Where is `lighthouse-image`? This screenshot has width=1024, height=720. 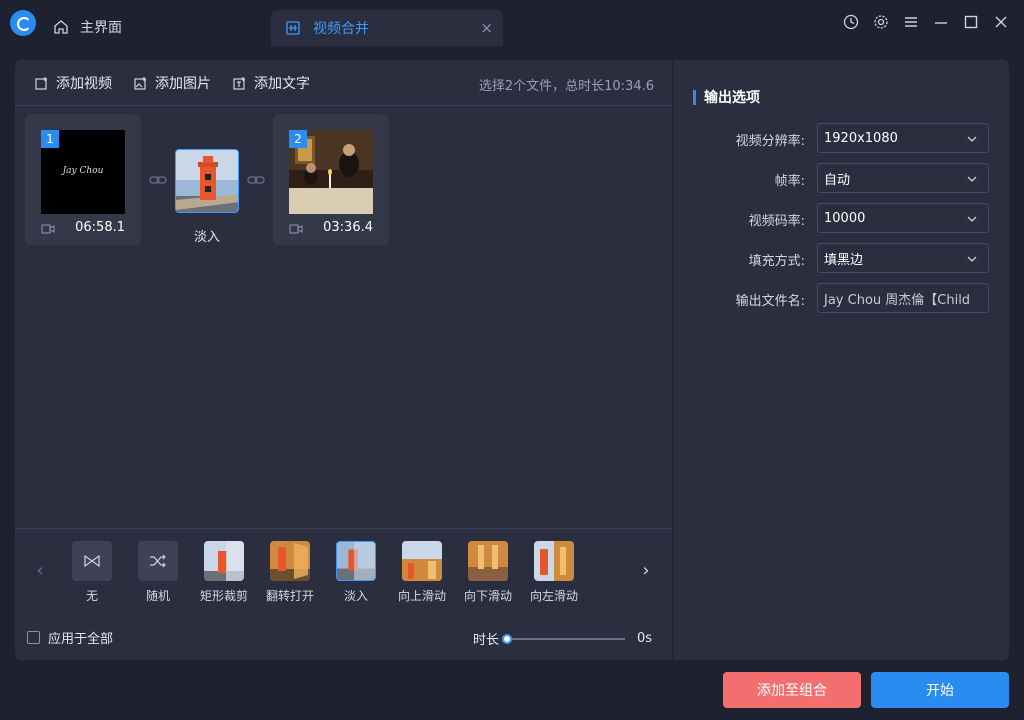 lighthouse-image is located at coordinates (207, 181).